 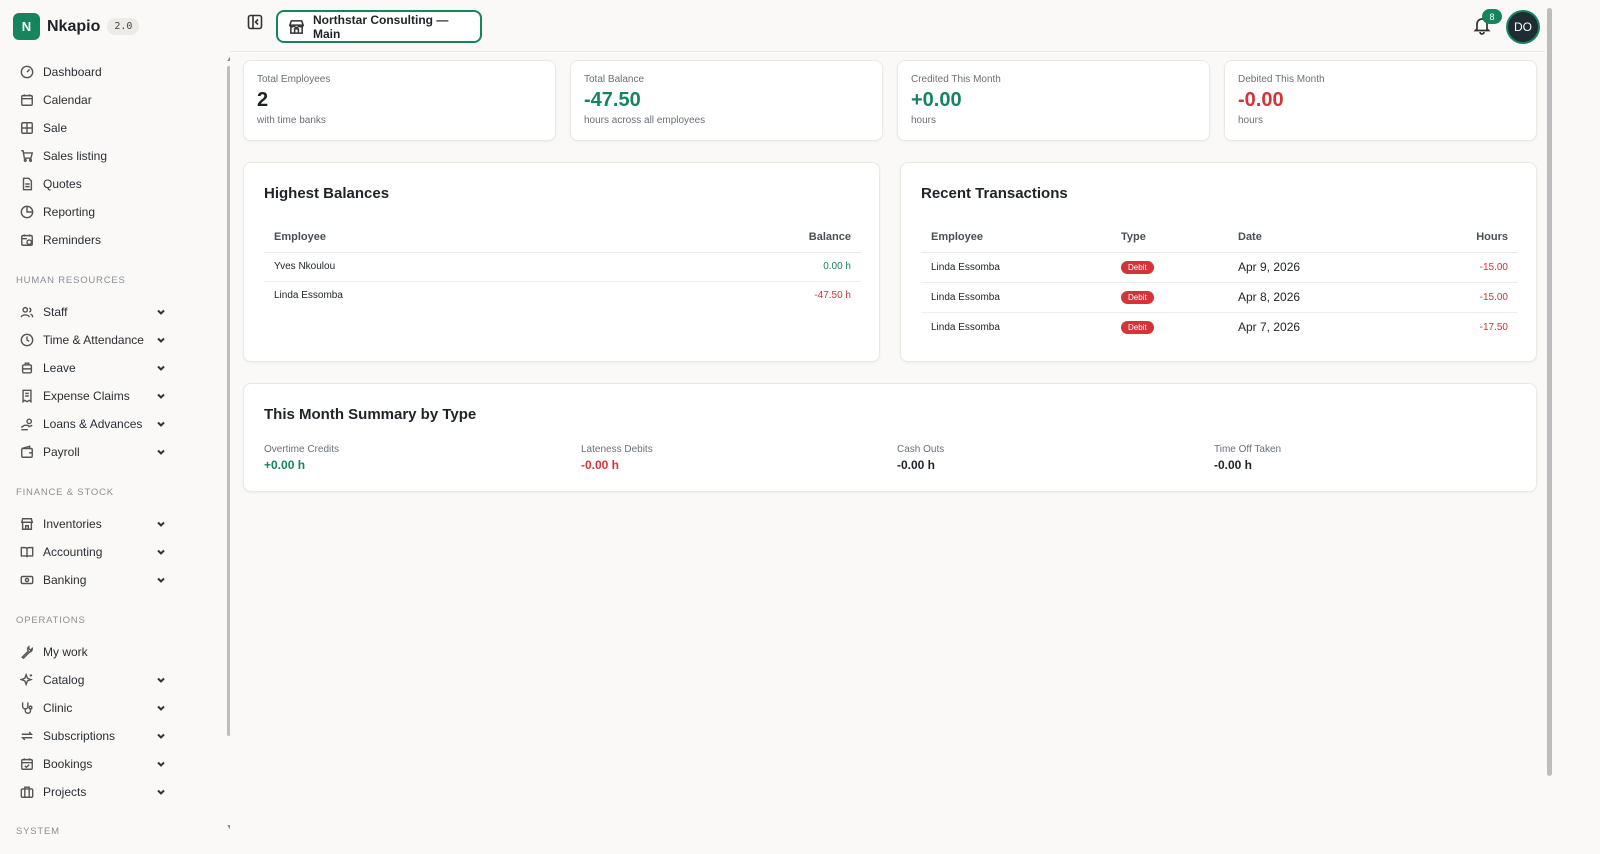 I want to click on sidebar-item-reminders: Reminders, so click(x=91, y=240).